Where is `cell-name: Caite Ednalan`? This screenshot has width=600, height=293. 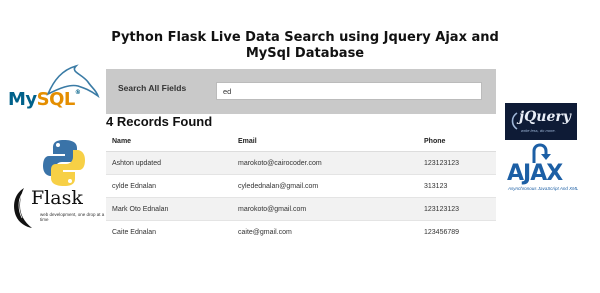
cell-name: Caite Ednalan is located at coordinates (169, 231).